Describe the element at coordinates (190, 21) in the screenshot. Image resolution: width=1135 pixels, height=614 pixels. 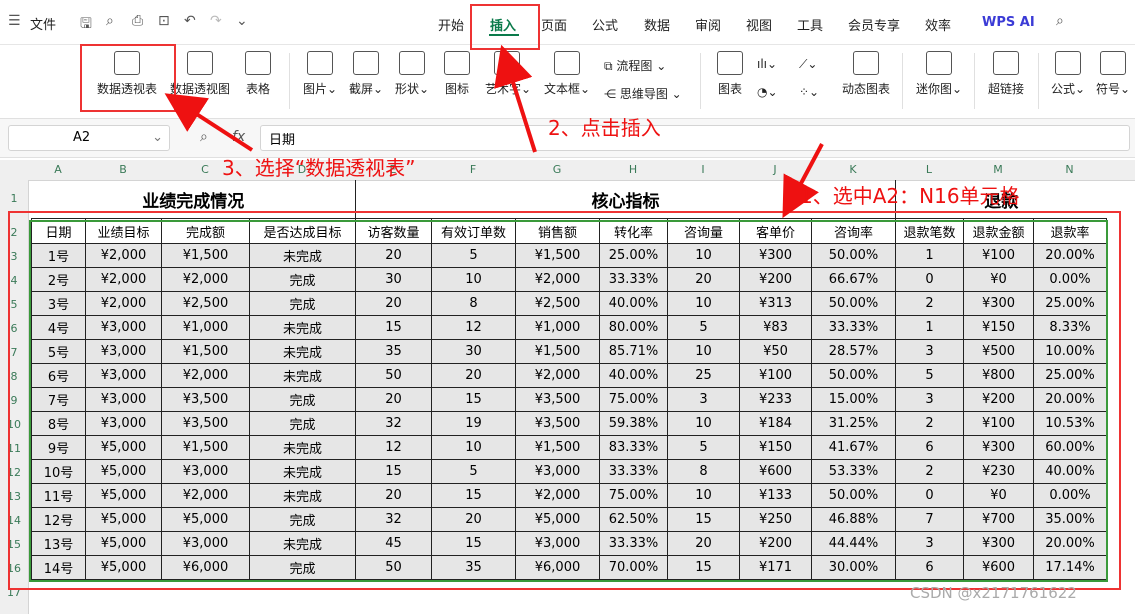
I see `undo-icon: ↶` at that location.